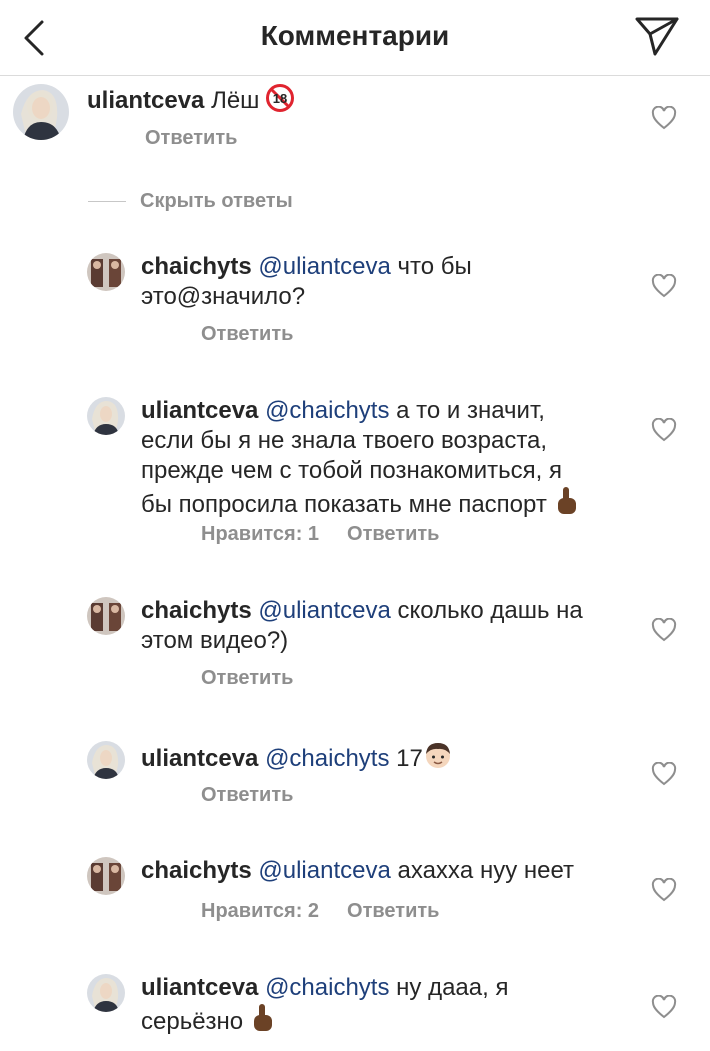 This screenshot has width=710, height=1051. Describe the element at coordinates (344, 440) in the screenshot. I see `comment-body-line: если бы я не знала твоего возраста,` at that location.